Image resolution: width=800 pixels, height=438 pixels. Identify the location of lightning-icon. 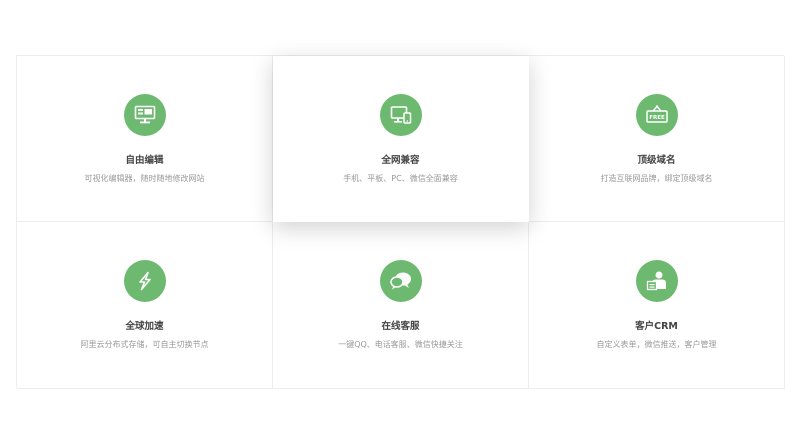
(144, 281).